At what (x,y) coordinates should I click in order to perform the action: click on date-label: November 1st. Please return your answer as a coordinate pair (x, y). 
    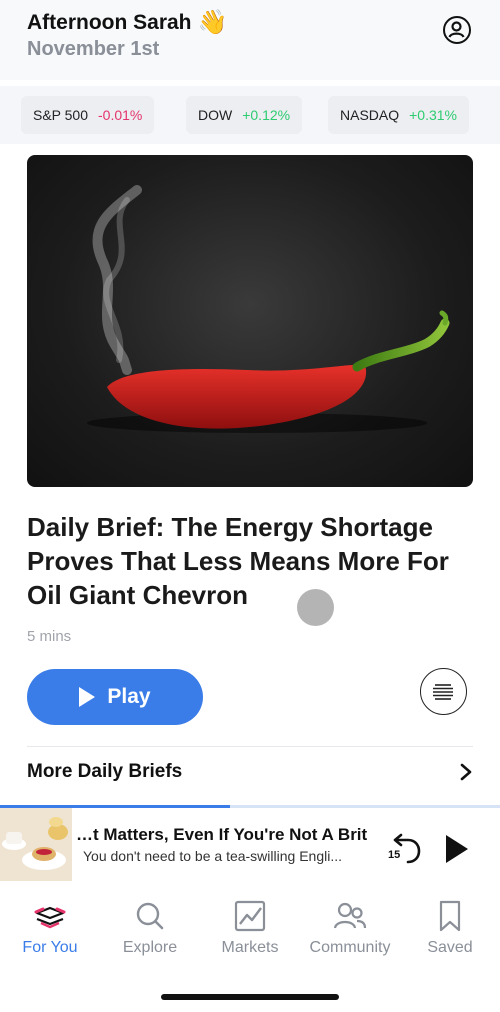
    Looking at the image, I should click on (93, 49).